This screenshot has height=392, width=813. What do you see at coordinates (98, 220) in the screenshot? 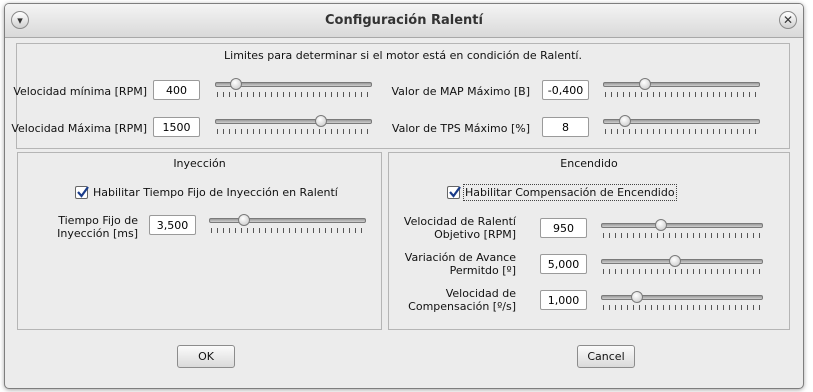
I see `fixed-time-label-line1: Tiempo Fijo de` at bounding box center [98, 220].